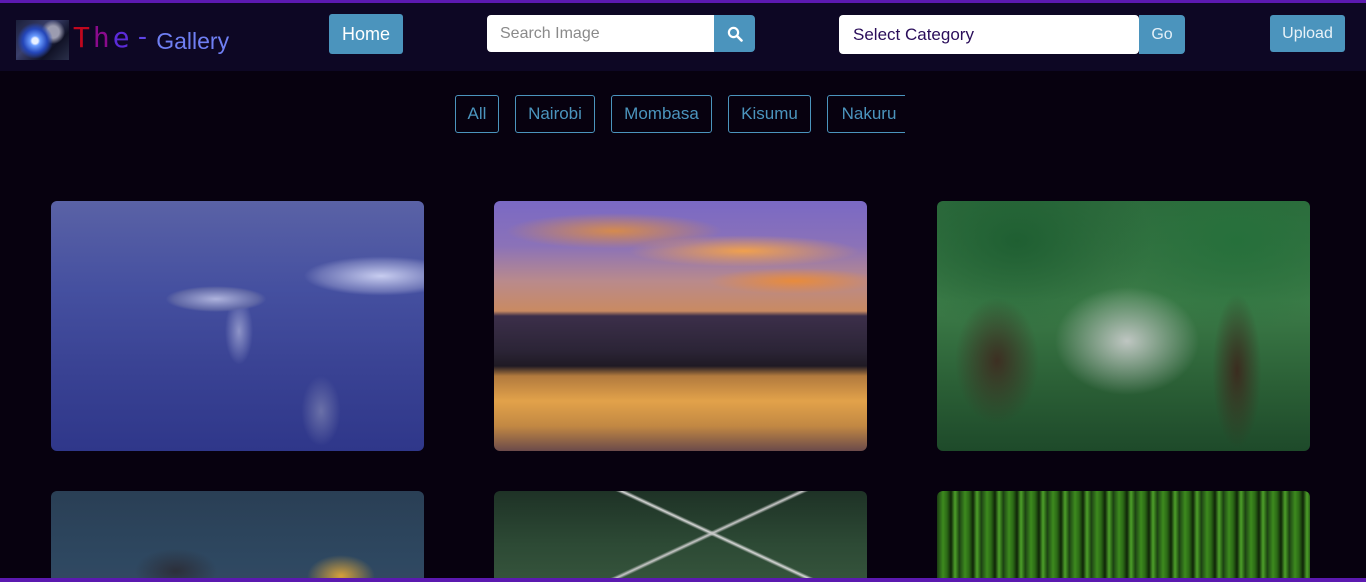  I want to click on search-icon, so click(735, 34).